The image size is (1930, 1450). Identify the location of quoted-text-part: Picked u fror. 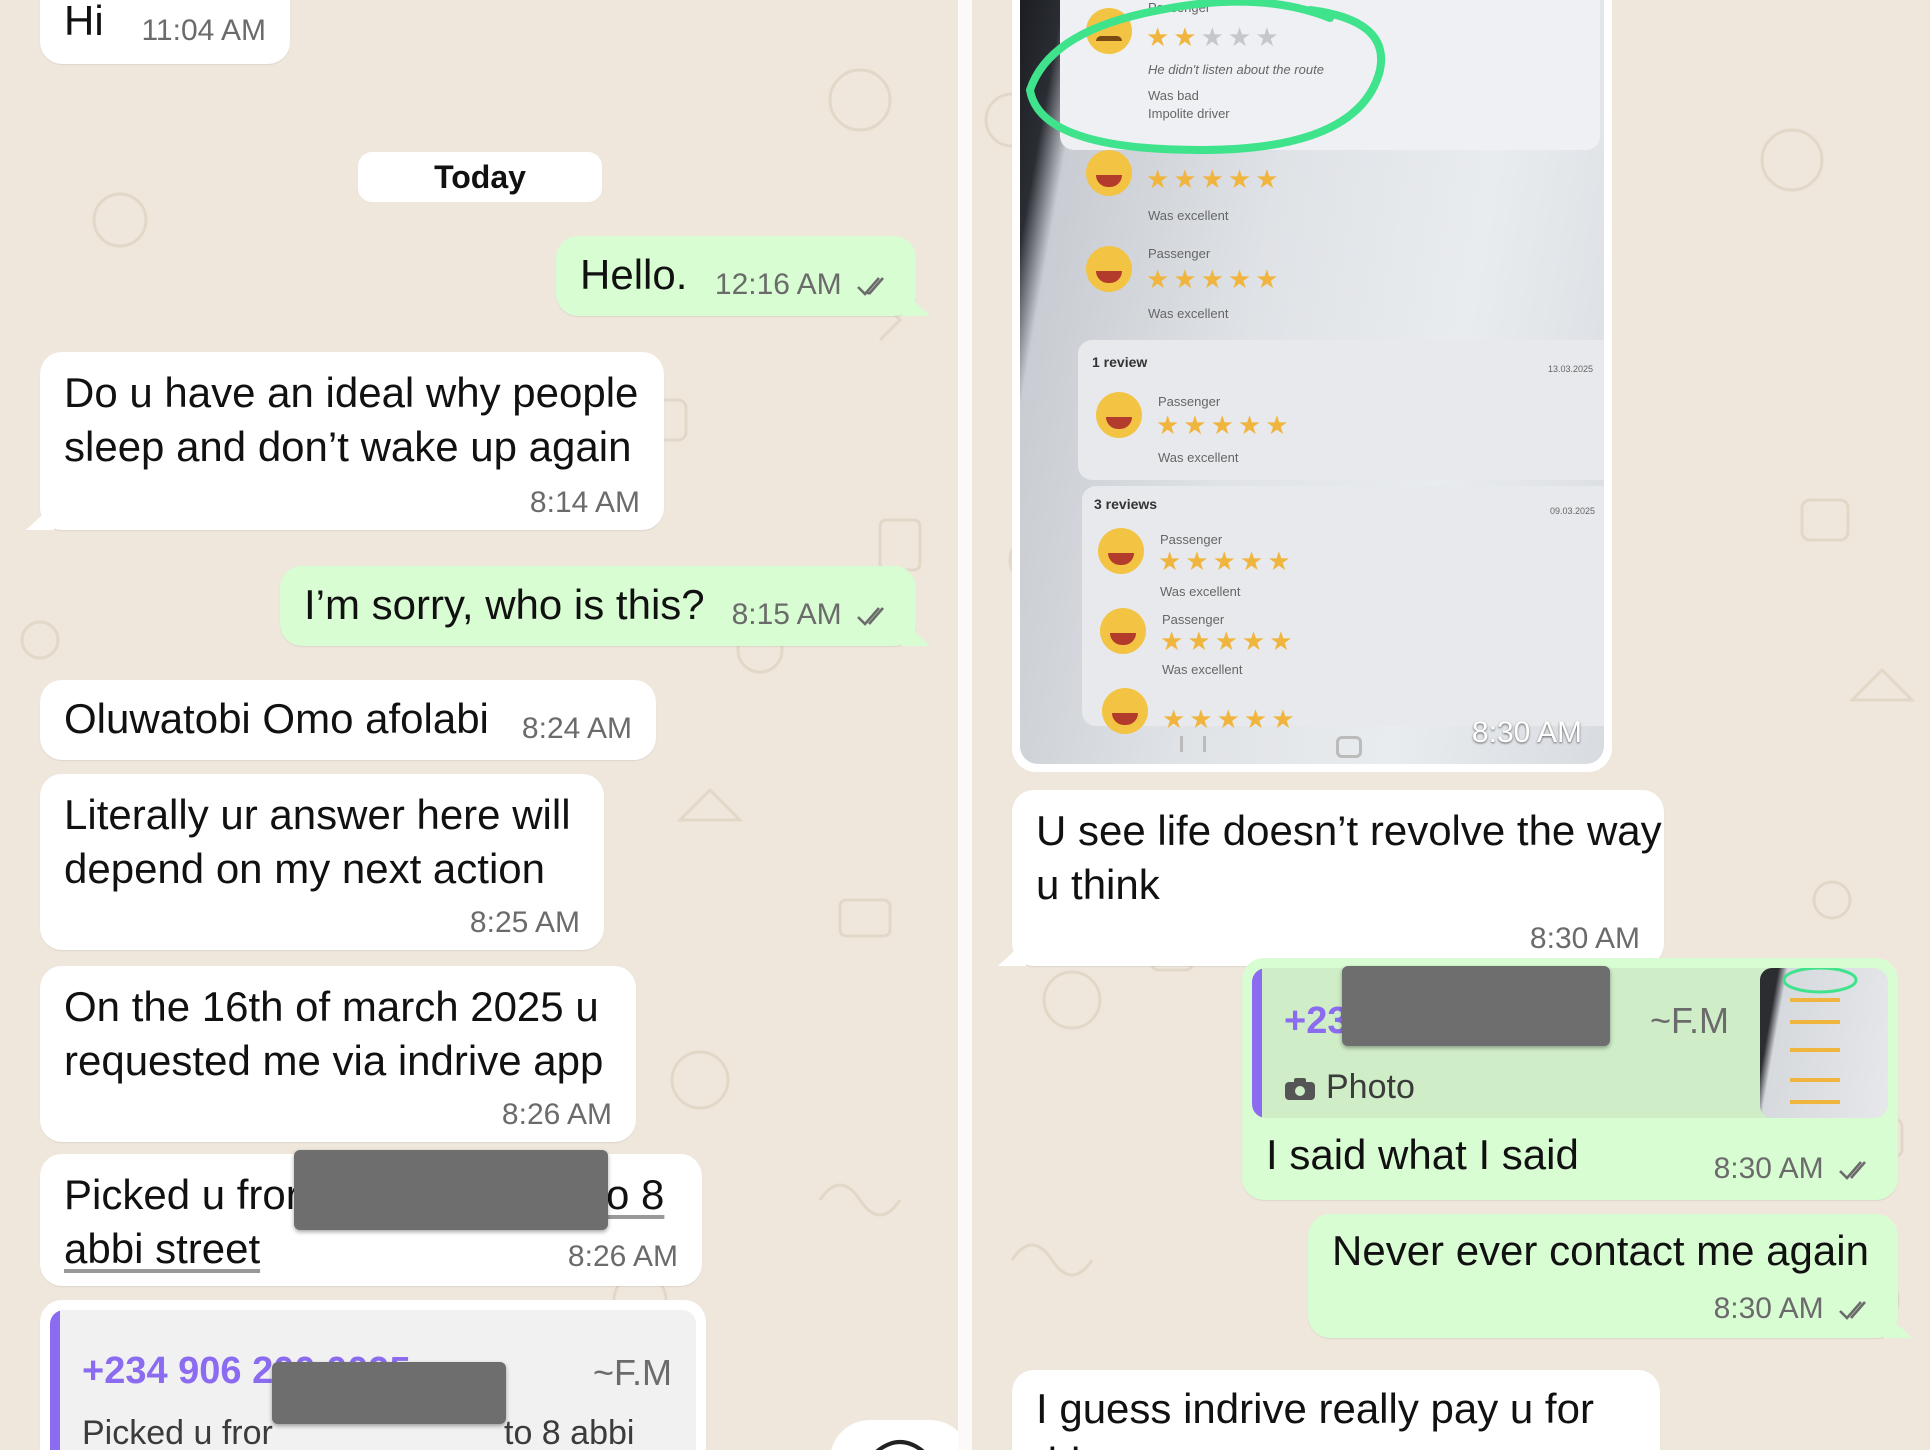
(177, 1432).